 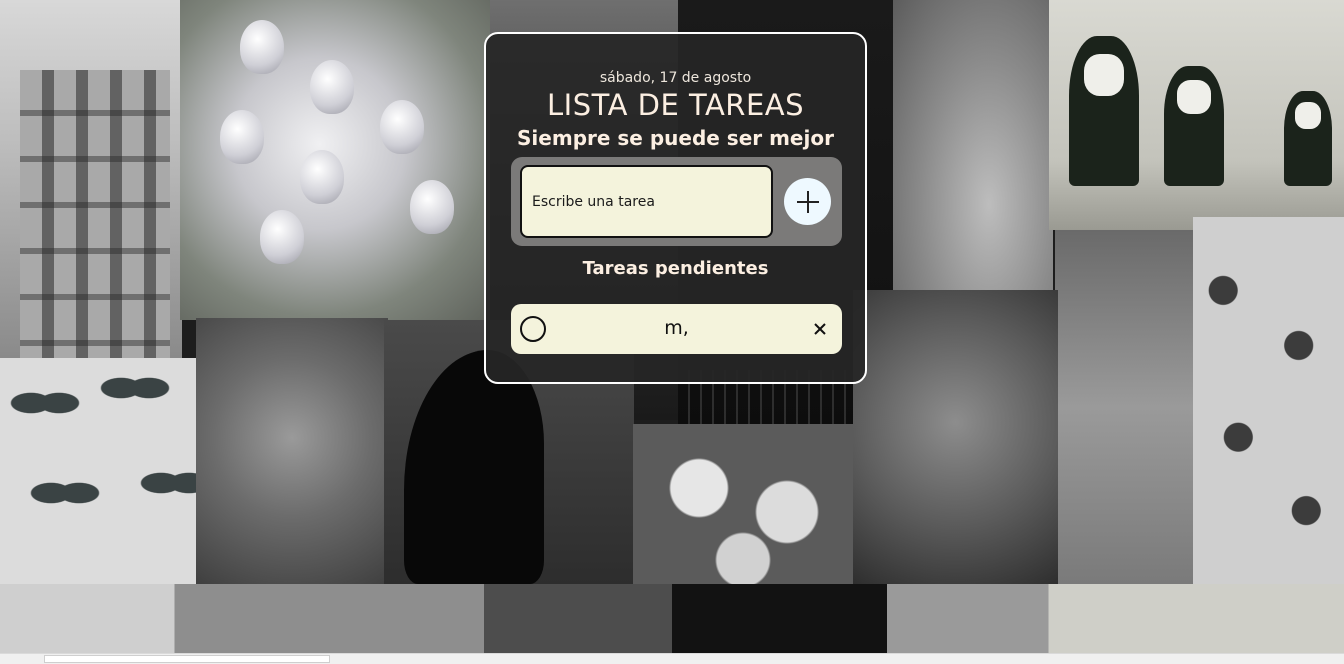 I want to click on plus-icon, so click(x=807, y=201).